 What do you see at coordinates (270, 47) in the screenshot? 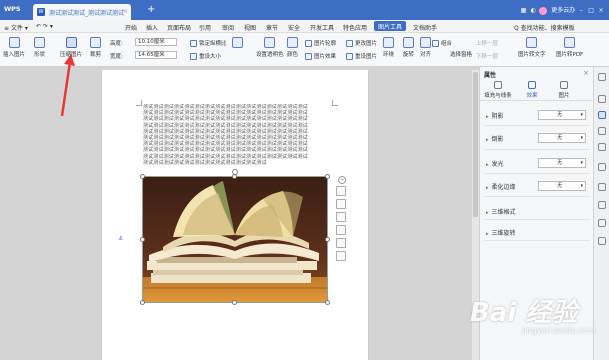
I see `set-transparent-button: 设置透明色` at bounding box center [270, 47].